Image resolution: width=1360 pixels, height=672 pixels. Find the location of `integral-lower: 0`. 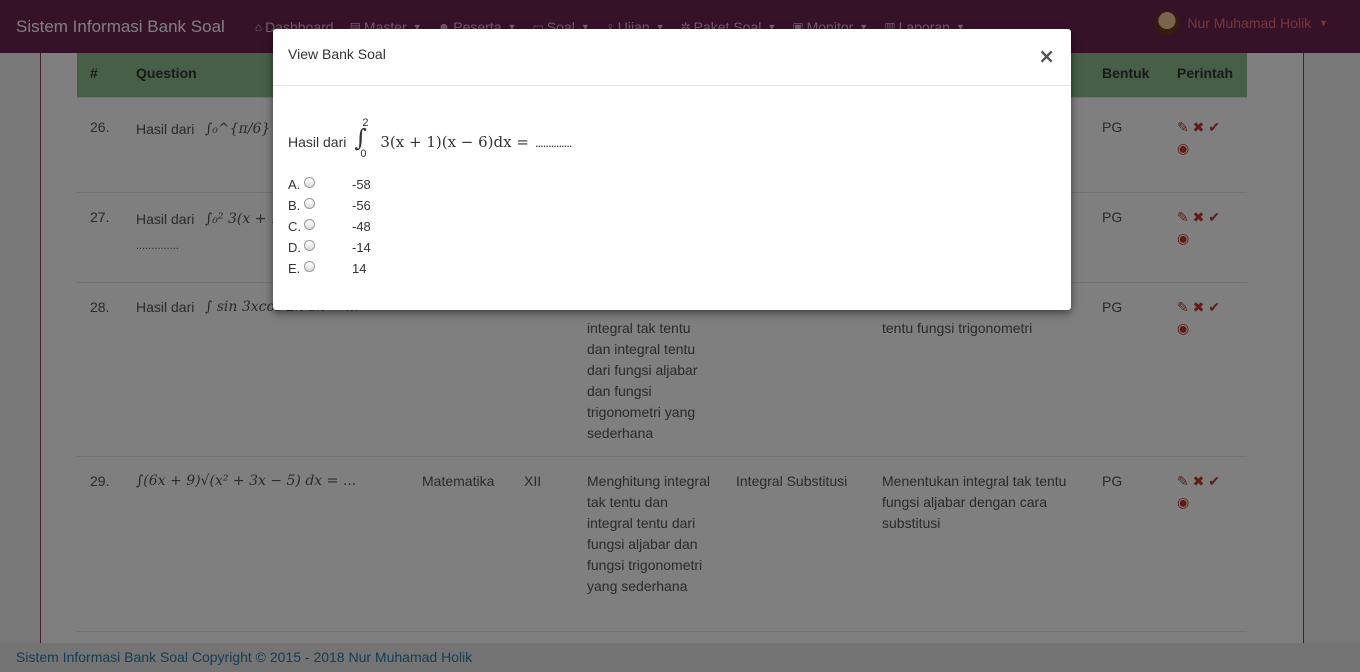

integral-lower: 0 is located at coordinates (363, 154).